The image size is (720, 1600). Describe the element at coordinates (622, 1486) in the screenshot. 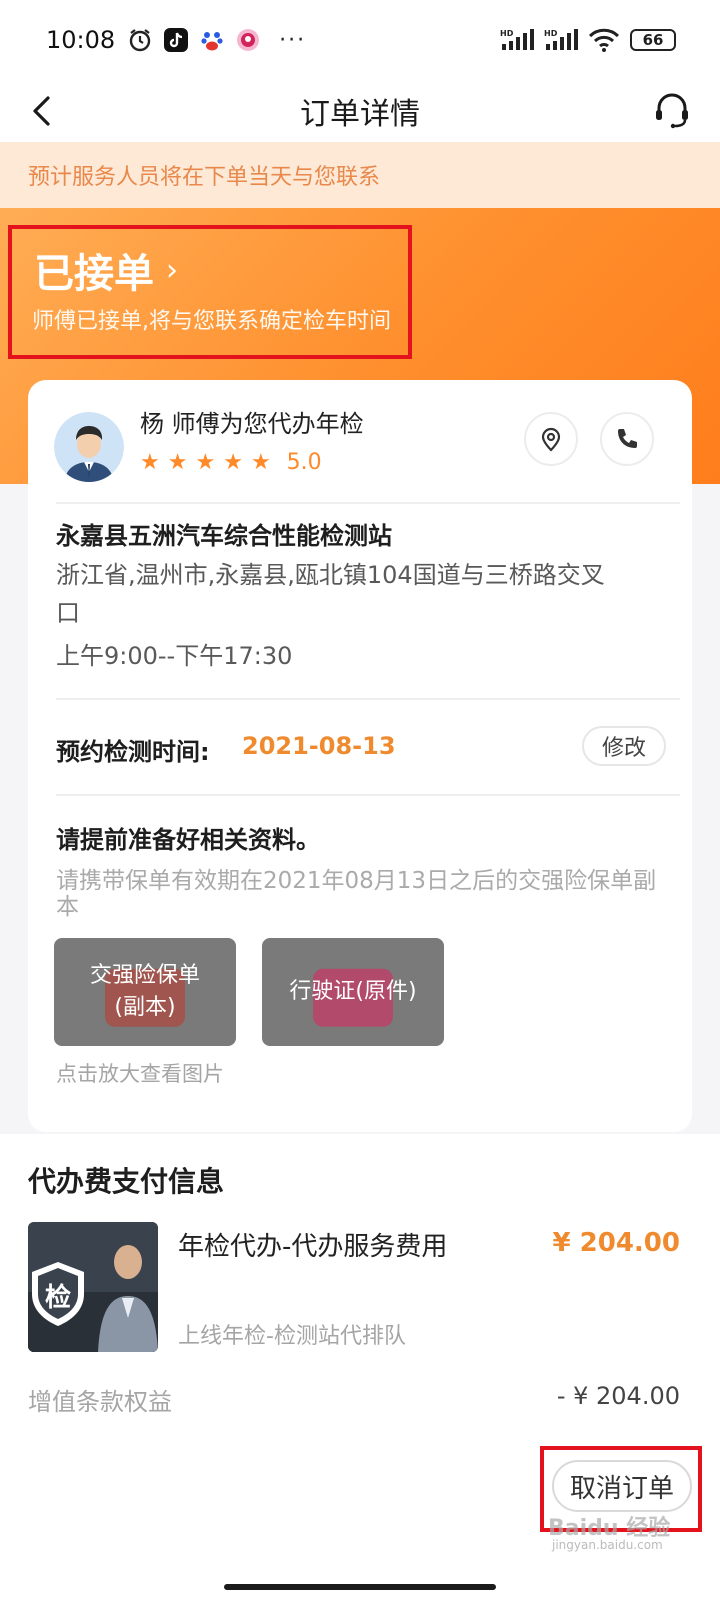

I see `cancel-order-button: 取消订单` at that location.